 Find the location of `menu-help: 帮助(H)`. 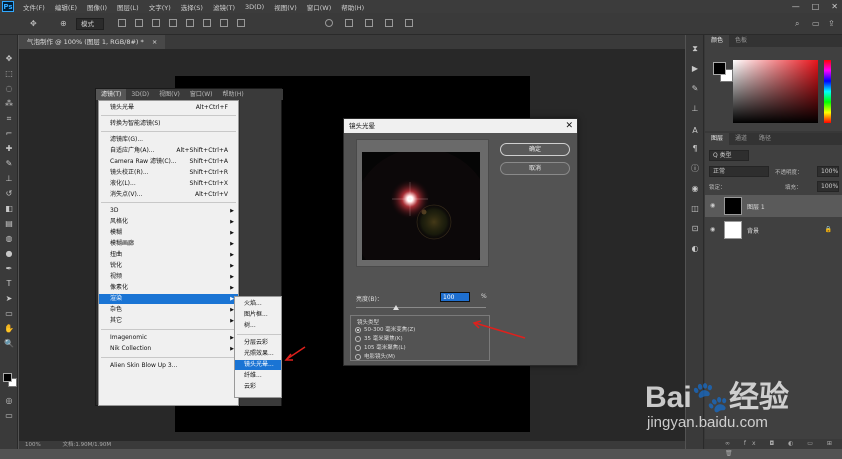

menu-help: 帮助(H) is located at coordinates (233, 94).